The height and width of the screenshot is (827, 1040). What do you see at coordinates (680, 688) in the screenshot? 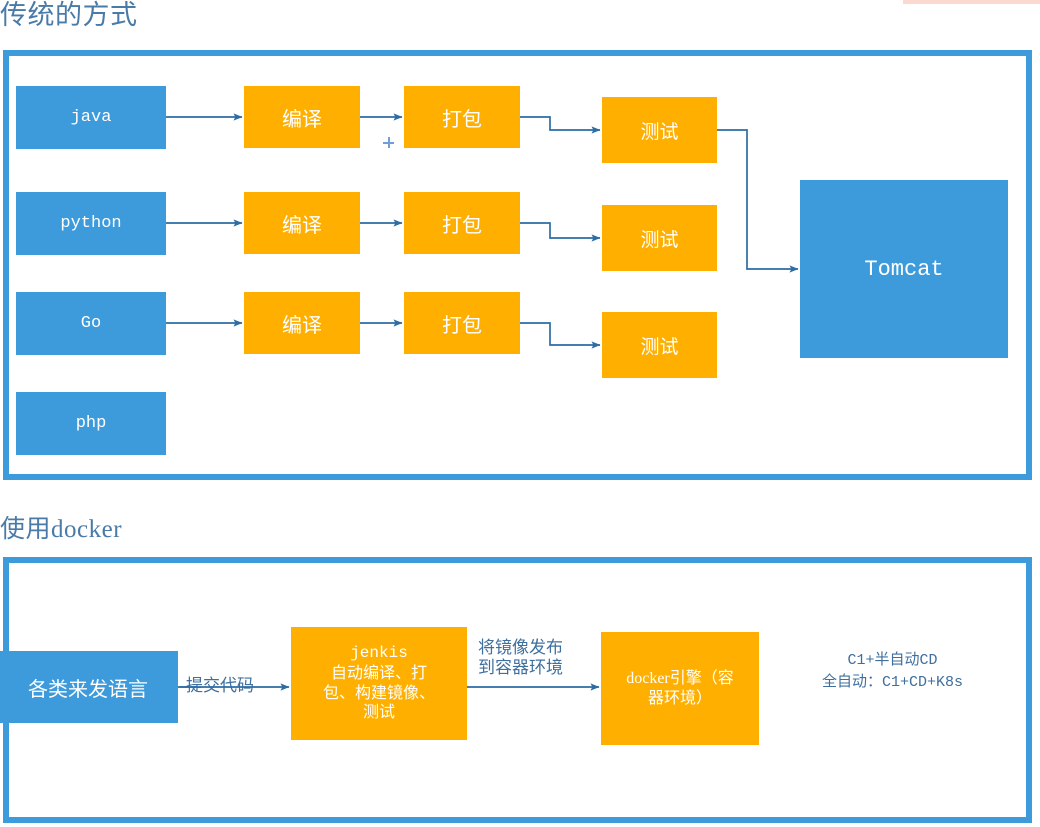
I see `node-docker-engine: docker引擎（容 器环境）` at bounding box center [680, 688].